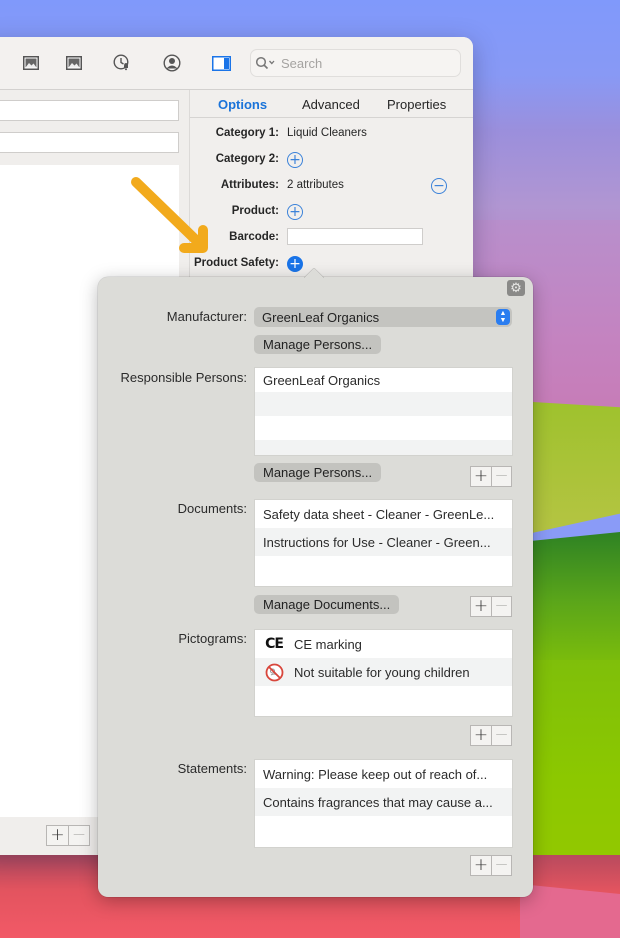 The width and height of the screenshot is (620, 938). What do you see at coordinates (254, 237) in the screenshot?
I see `barcode-label: Barcode:` at bounding box center [254, 237].